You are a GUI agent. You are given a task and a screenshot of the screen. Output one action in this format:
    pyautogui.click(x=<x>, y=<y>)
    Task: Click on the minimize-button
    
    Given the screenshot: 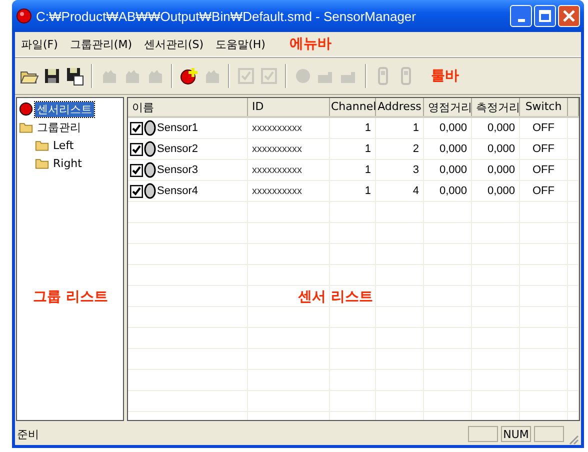 What is the action you would take?
    pyautogui.click(x=521, y=16)
    